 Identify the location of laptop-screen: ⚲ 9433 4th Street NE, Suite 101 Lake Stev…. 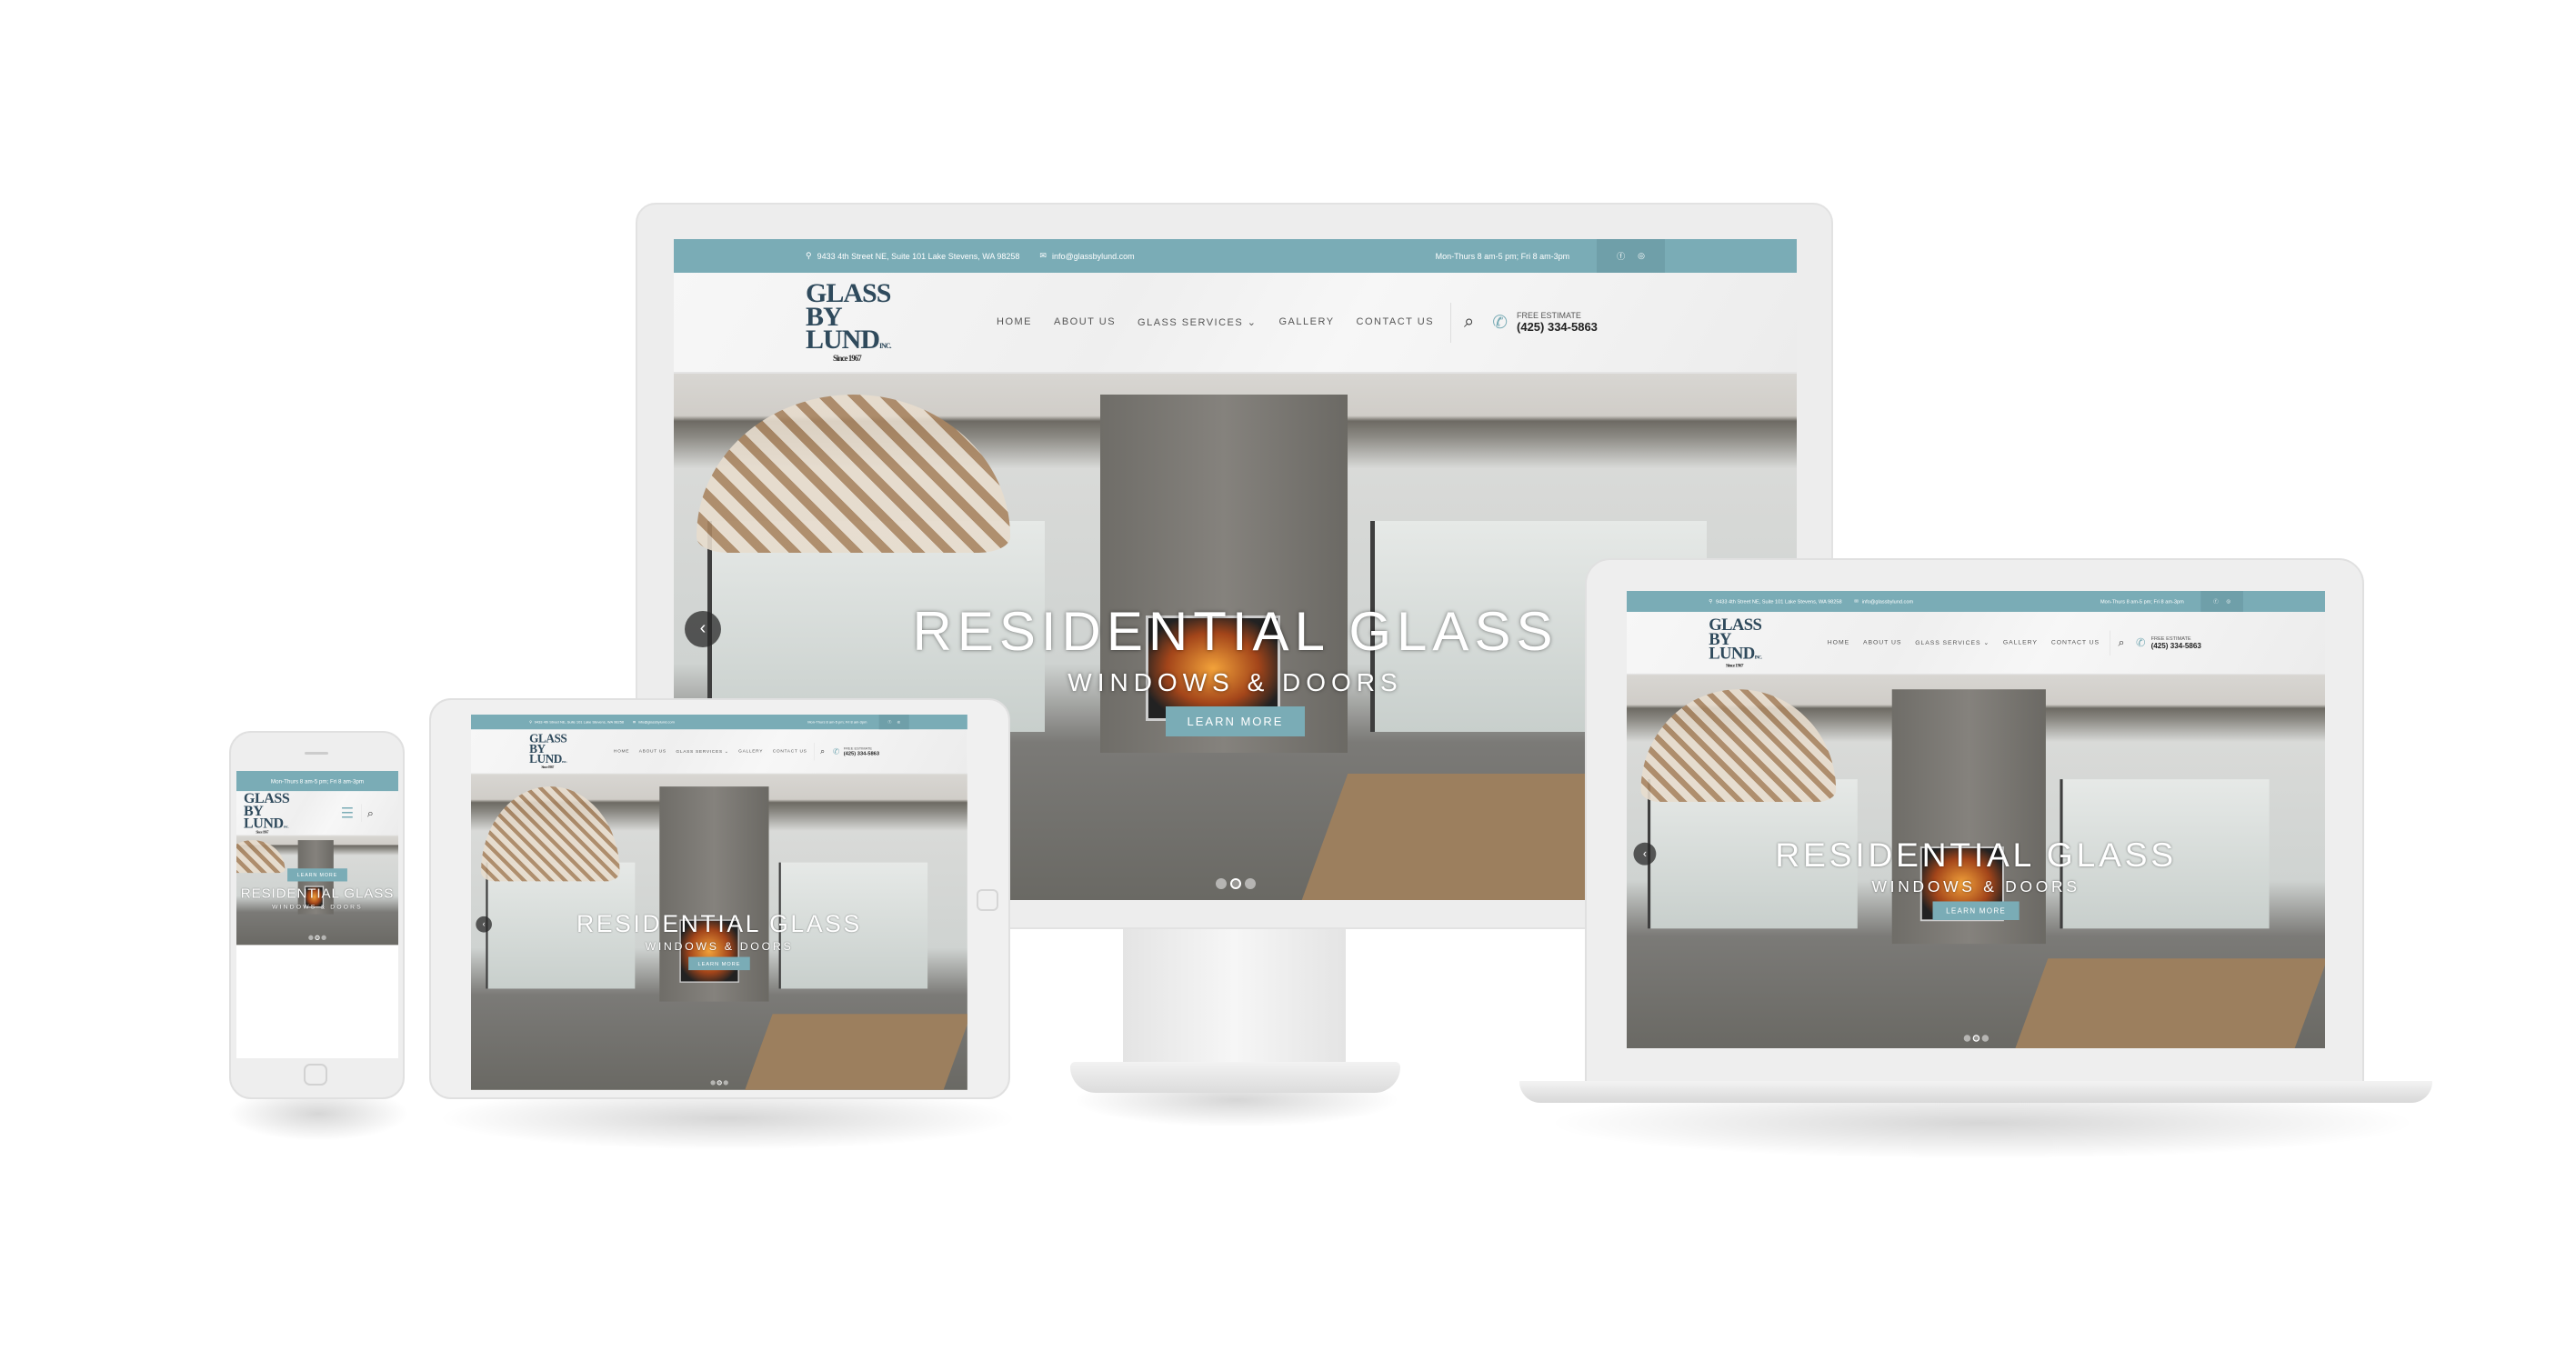
(1976, 820).